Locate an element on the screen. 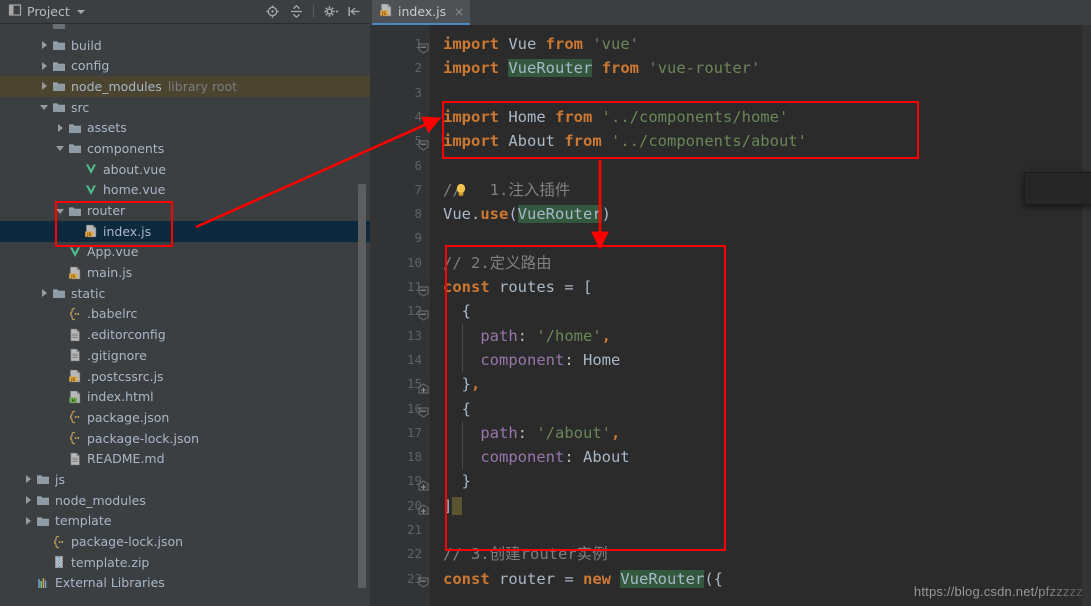 This screenshot has height=606, width=1091. line-number: 6 is located at coordinates (418, 165).